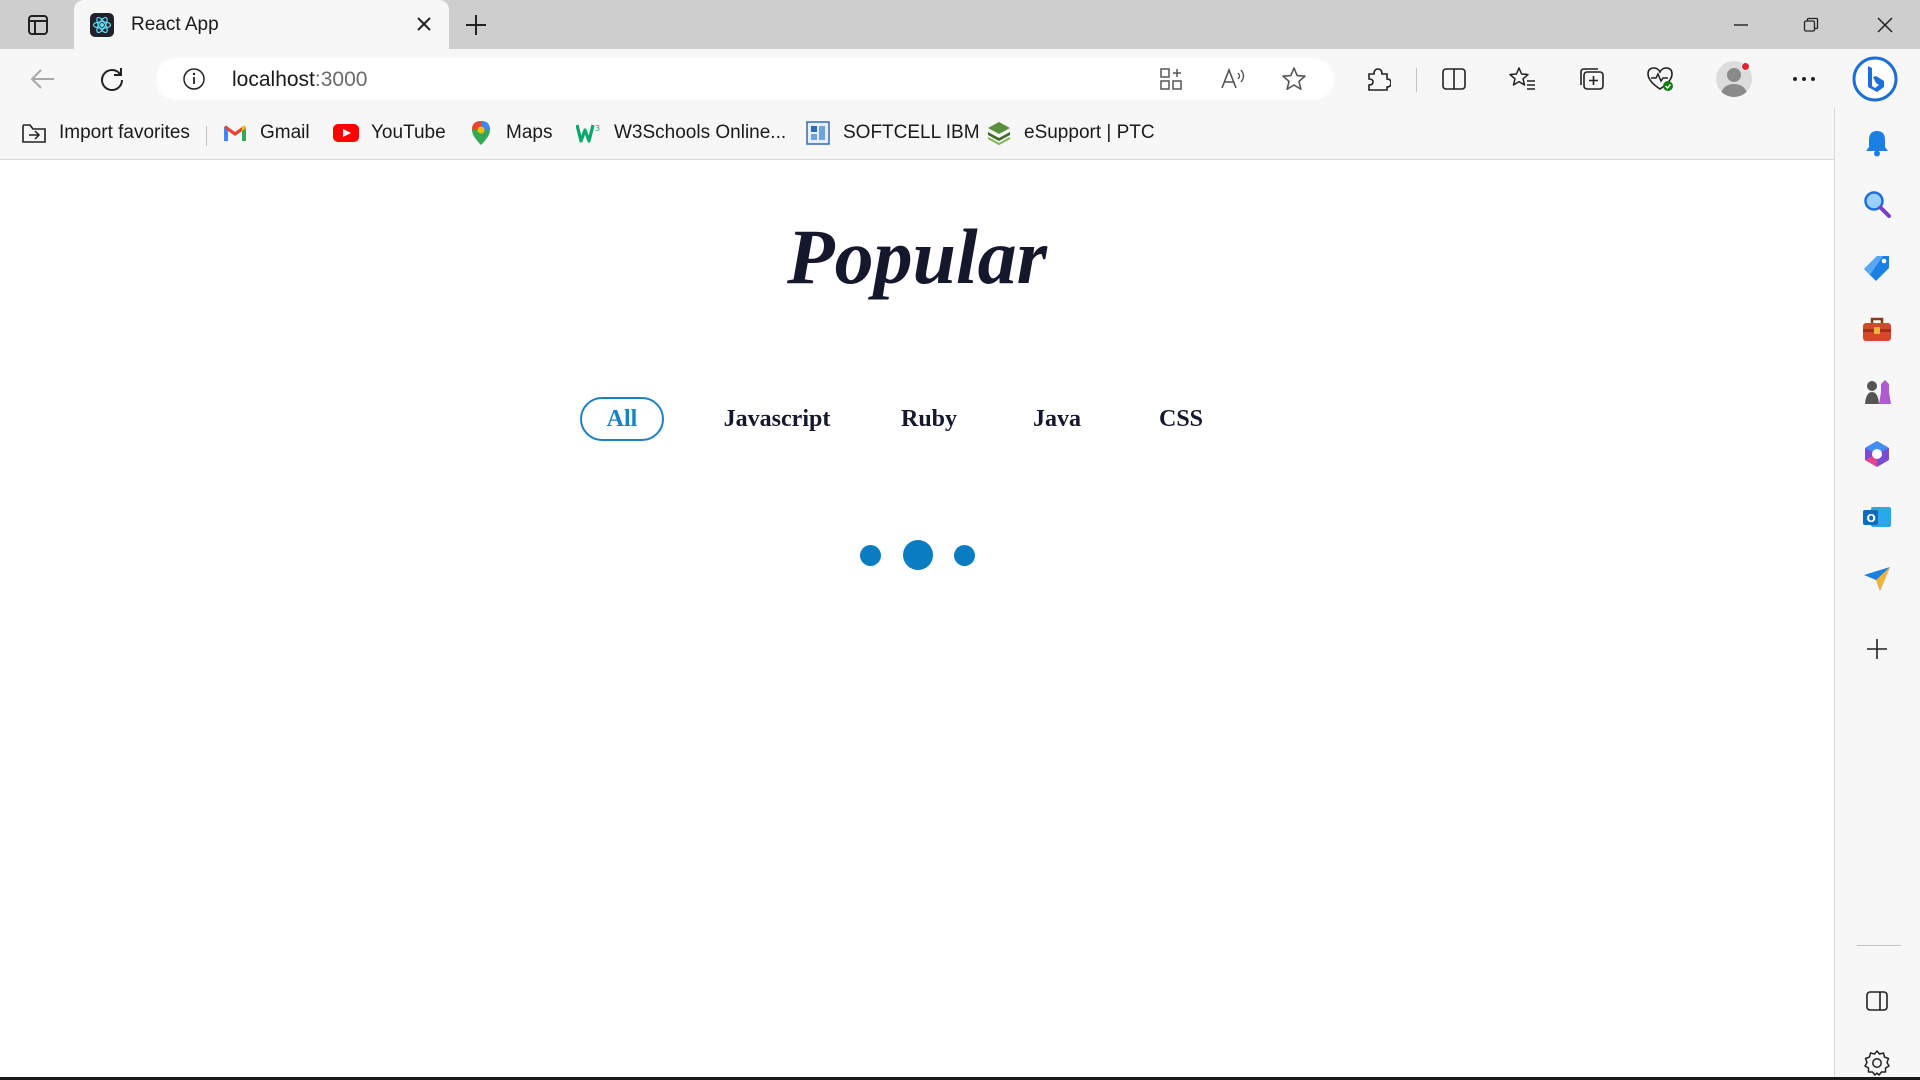 This screenshot has width=1920, height=1080. Describe the element at coordinates (34, 133) in the screenshot. I see `import-favorites-icon` at that location.